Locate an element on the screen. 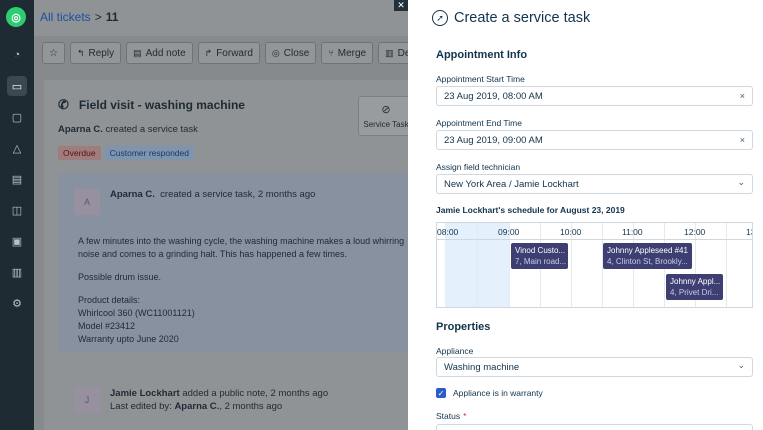  star-icon: ☆ is located at coordinates (53, 53).